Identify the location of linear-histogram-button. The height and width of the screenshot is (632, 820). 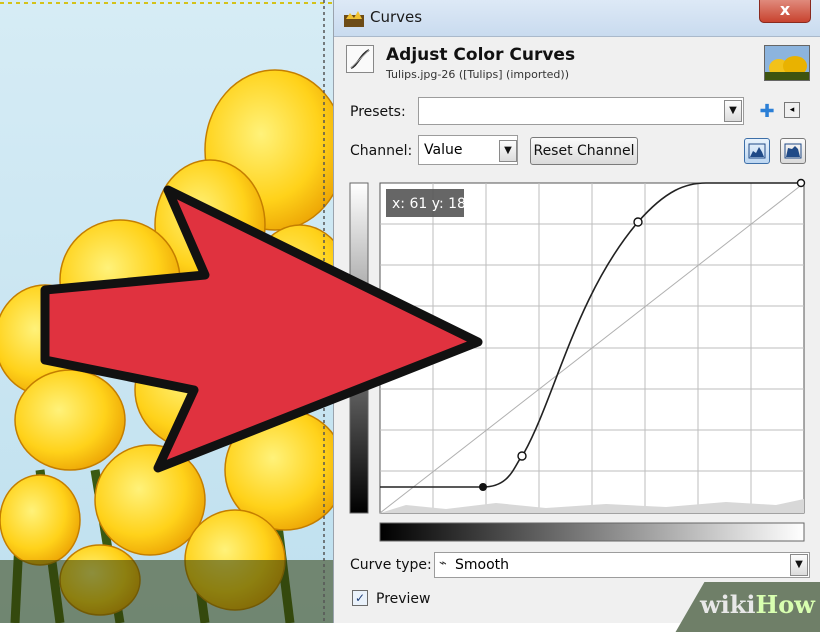
(757, 151).